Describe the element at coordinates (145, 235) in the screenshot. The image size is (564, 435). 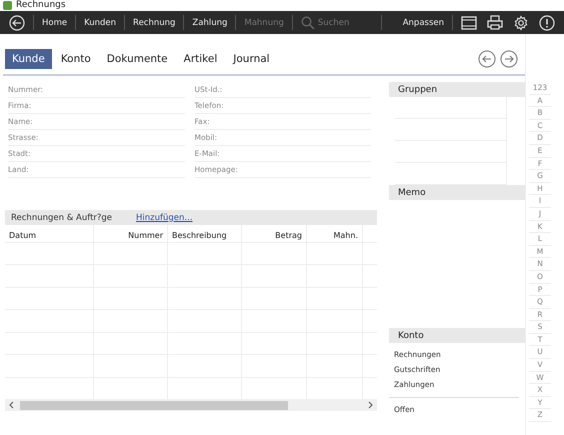
I see `column-header: Nummer` at that location.